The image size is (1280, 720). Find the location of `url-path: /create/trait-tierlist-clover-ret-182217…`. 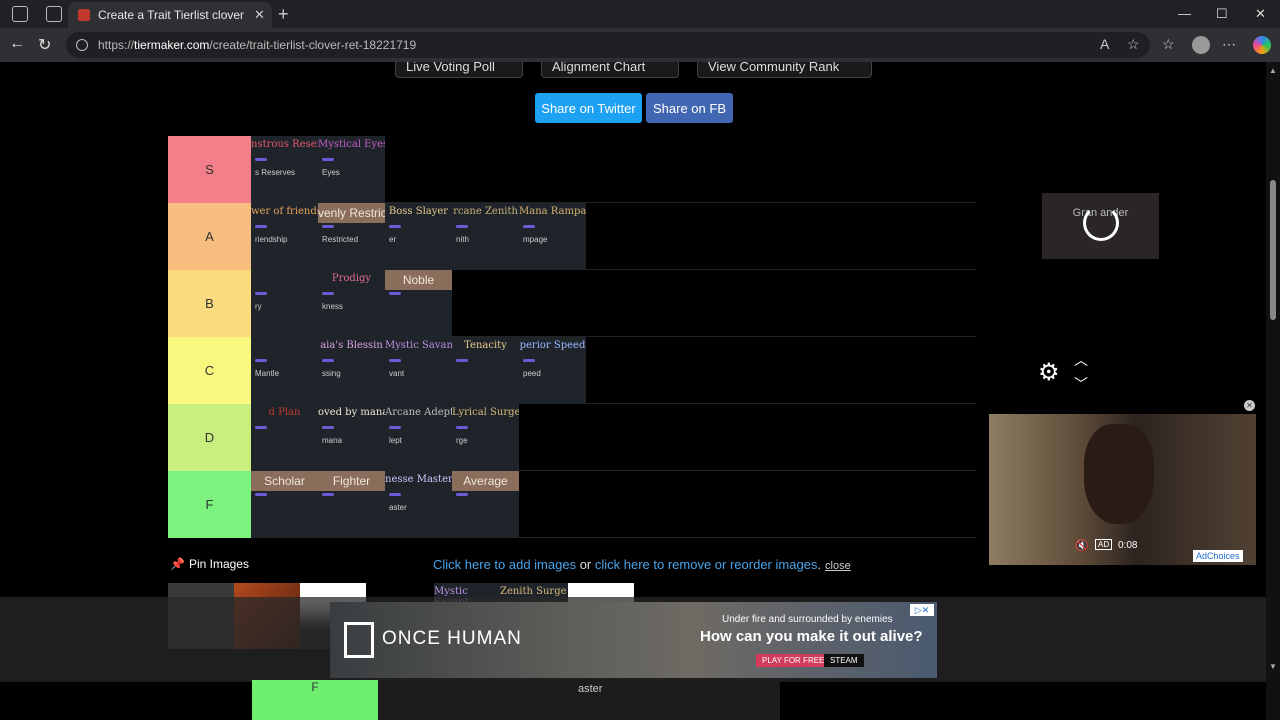

url-path: /create/trait-tierlist-clover-ret-182217… is located at coordinates (313, 45).